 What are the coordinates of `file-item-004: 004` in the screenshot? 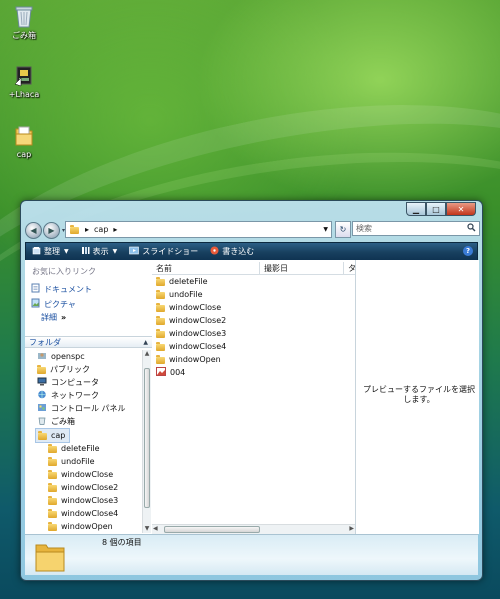 It's located at (170, 372).